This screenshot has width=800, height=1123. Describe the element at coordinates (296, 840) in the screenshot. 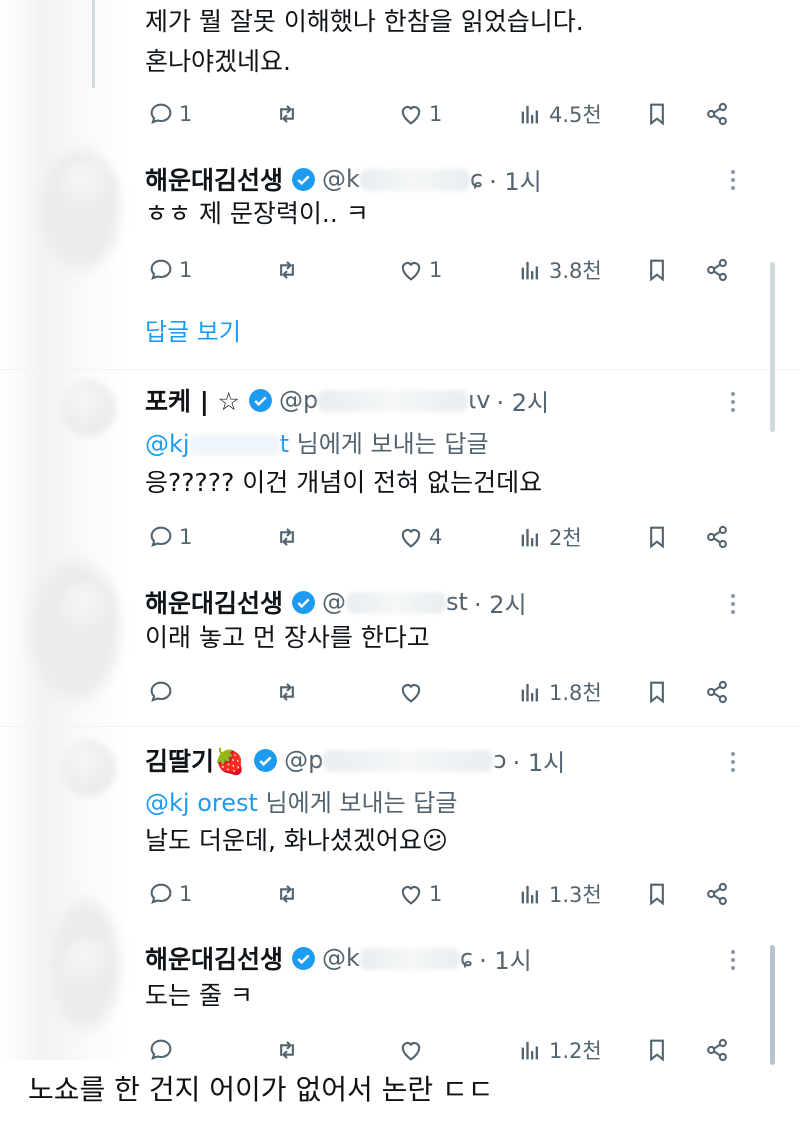

I see `tweet-text: 날도 더운데, 화나셨겠어요😕` at that location.